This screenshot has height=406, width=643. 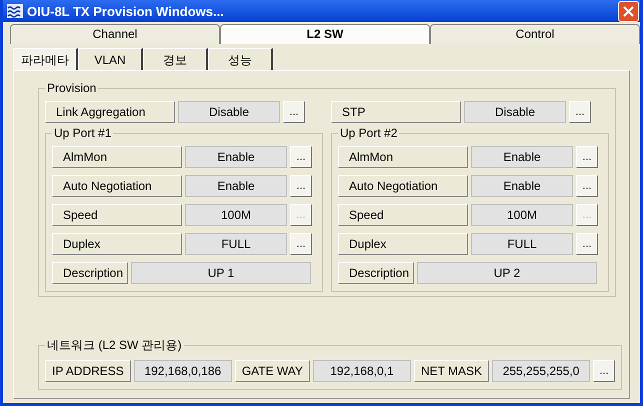 I want to click on group-title: Provision, so click(x=72, y=88).